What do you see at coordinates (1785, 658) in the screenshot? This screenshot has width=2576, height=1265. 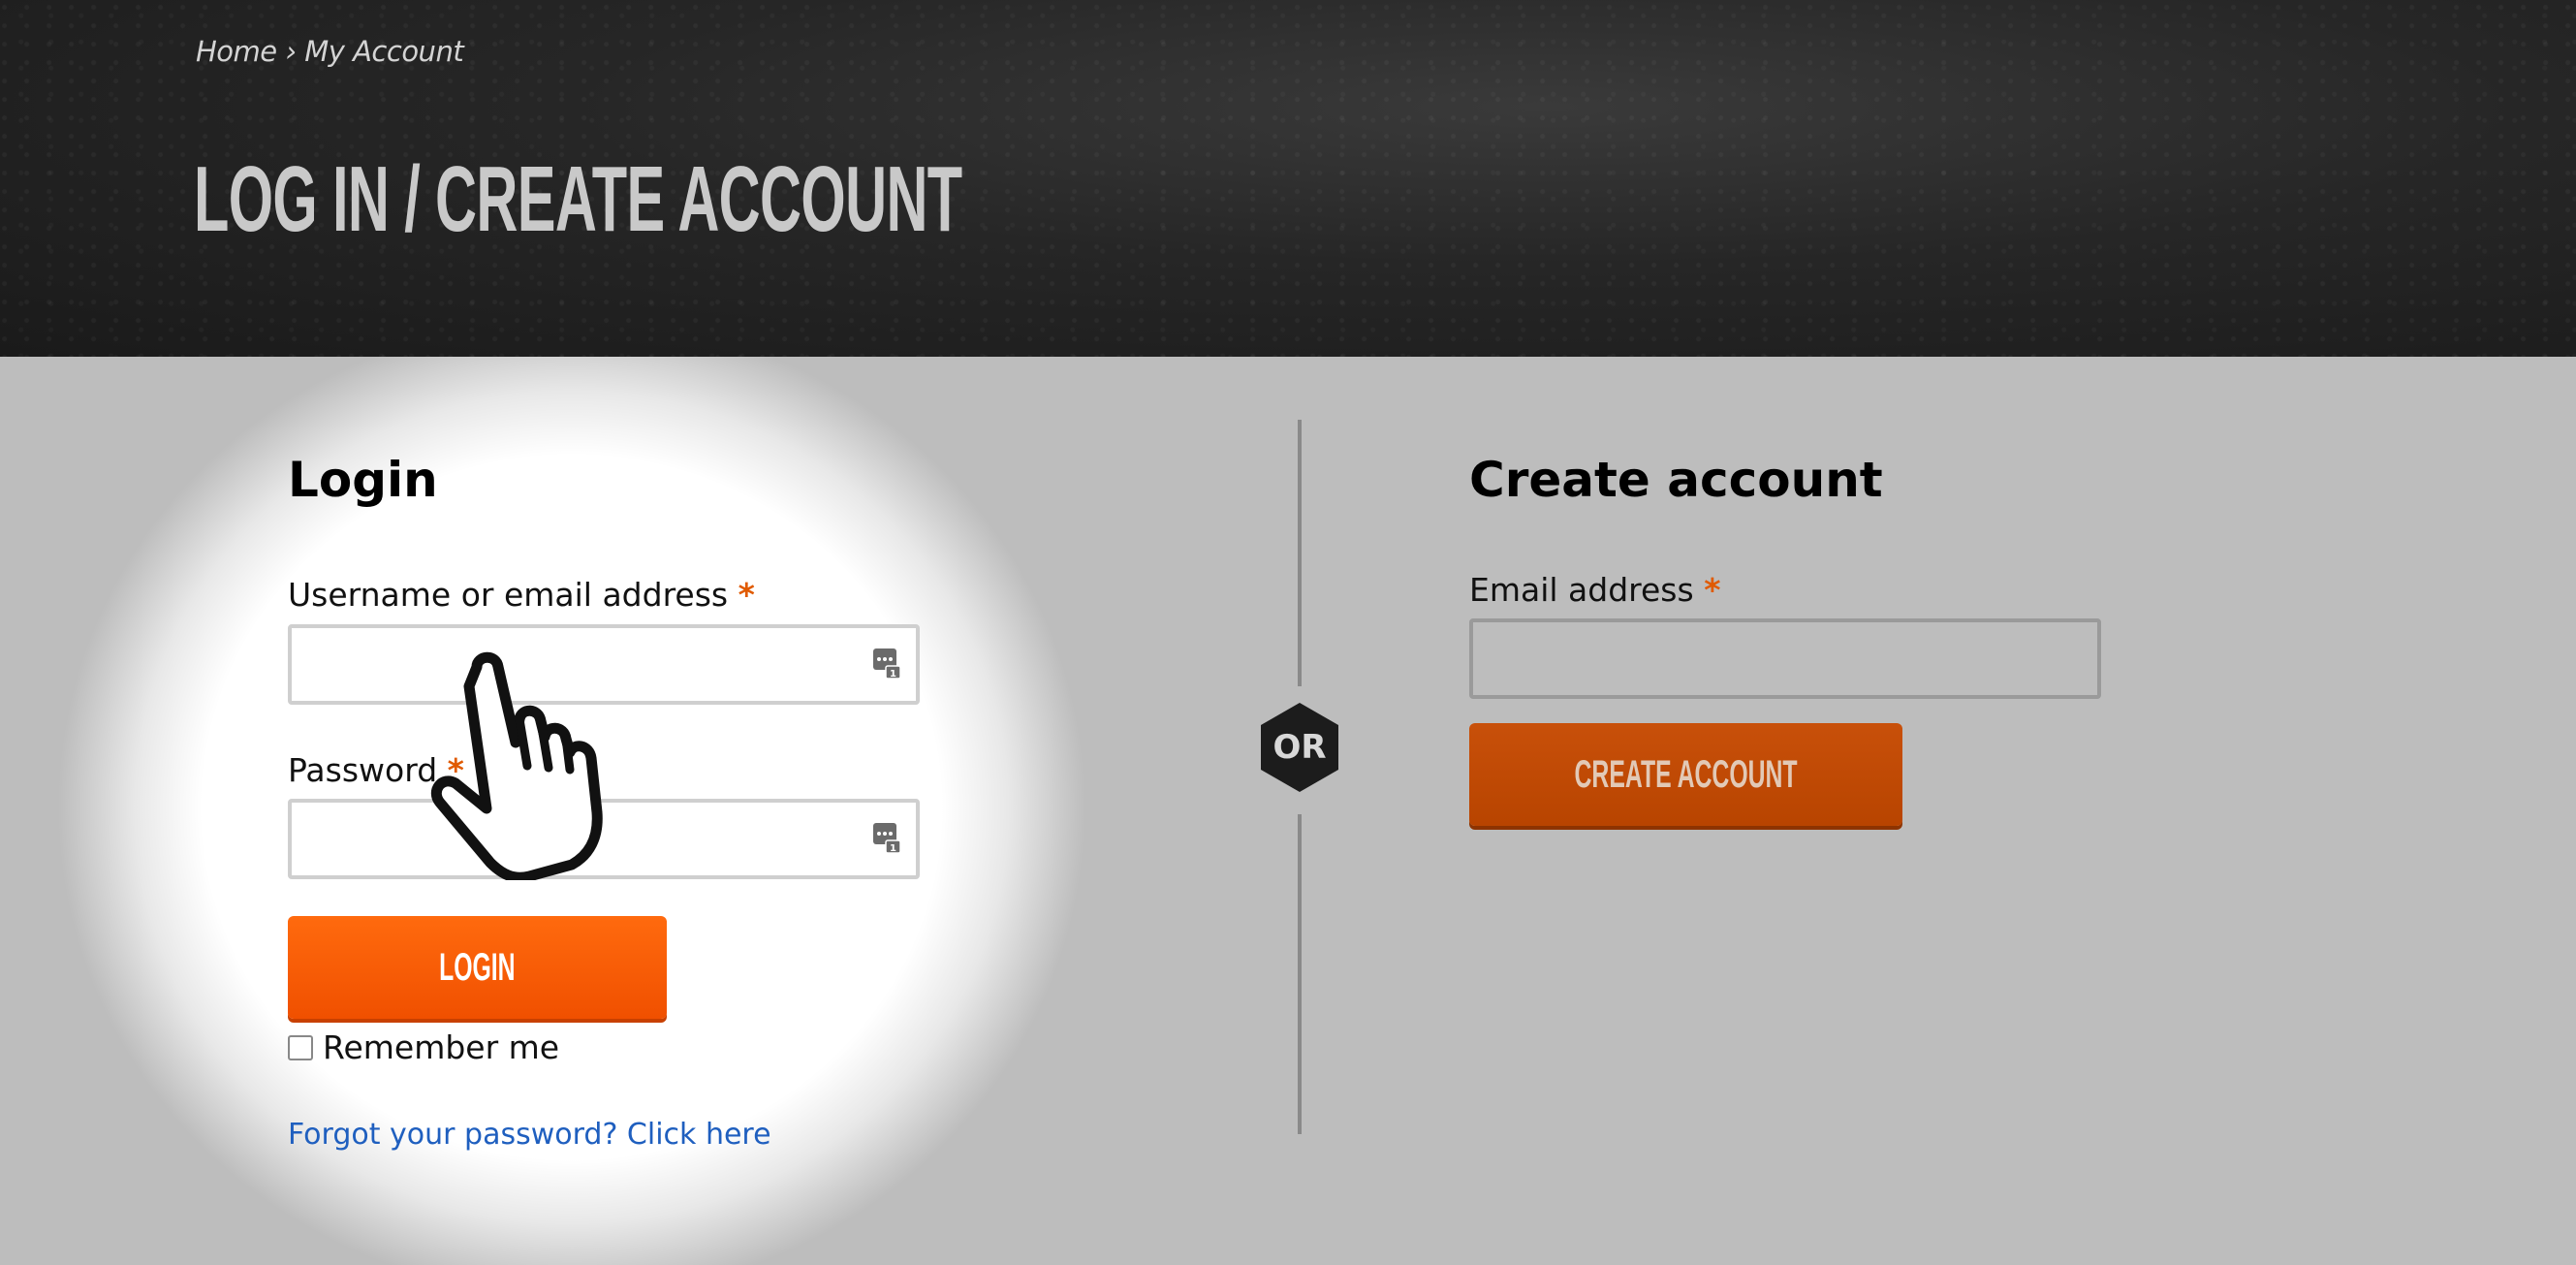 I see `email-input` at bounding box center [1785, 658].